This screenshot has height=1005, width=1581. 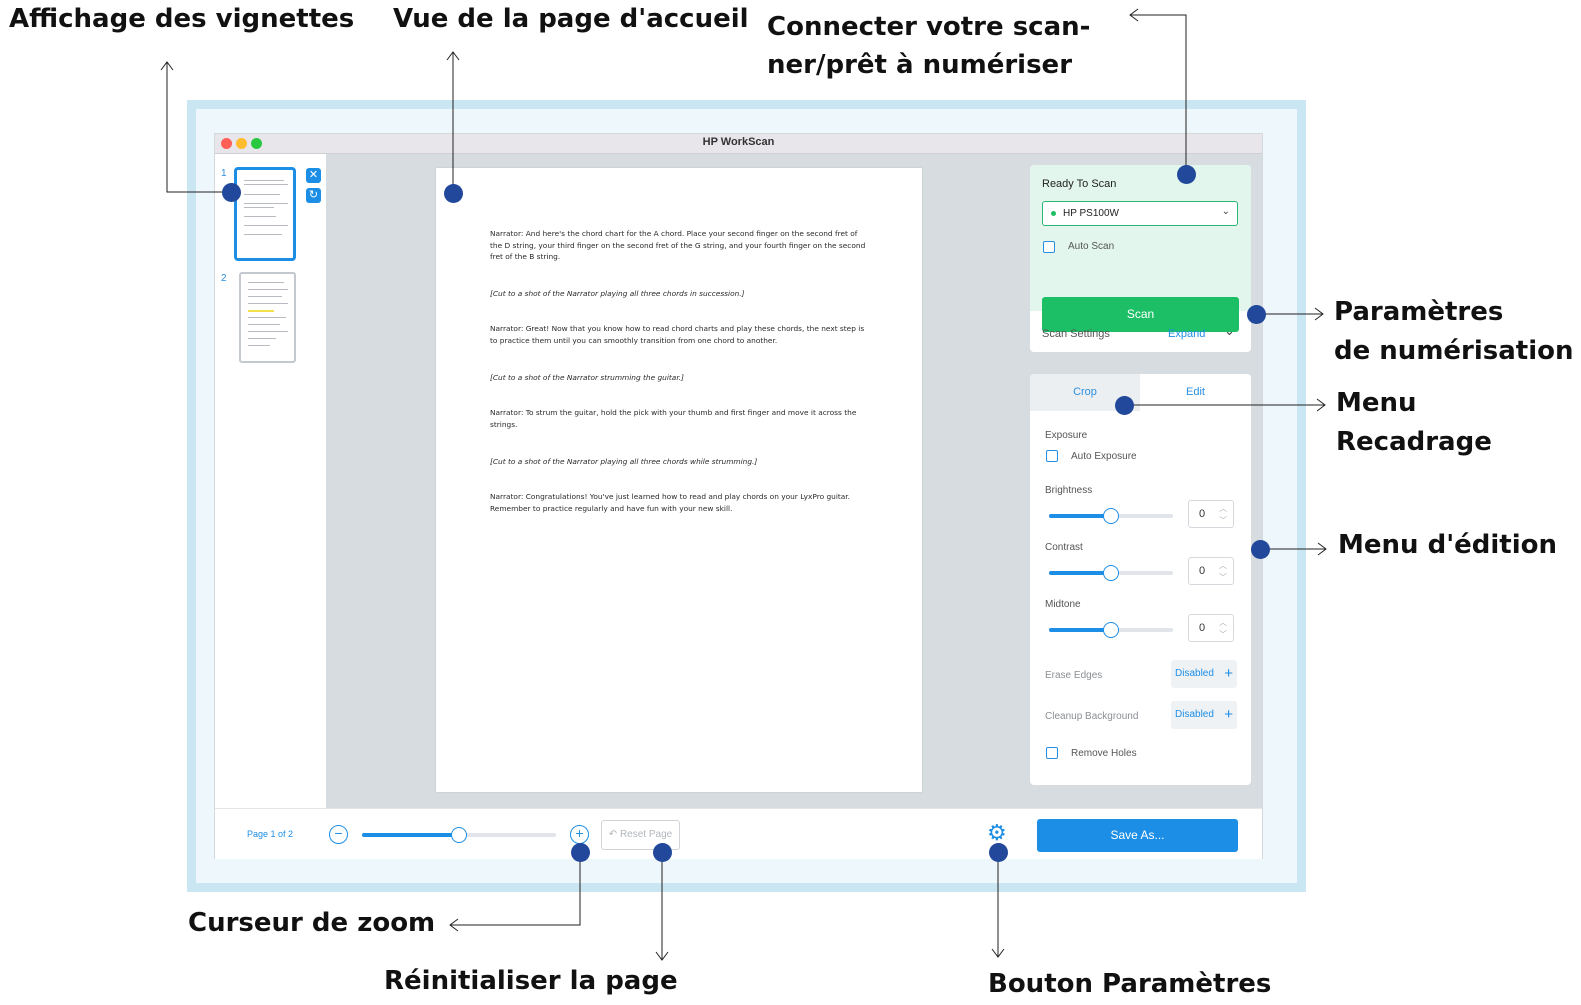 I want to click on connector-connect, so click(x=1158, y=94).